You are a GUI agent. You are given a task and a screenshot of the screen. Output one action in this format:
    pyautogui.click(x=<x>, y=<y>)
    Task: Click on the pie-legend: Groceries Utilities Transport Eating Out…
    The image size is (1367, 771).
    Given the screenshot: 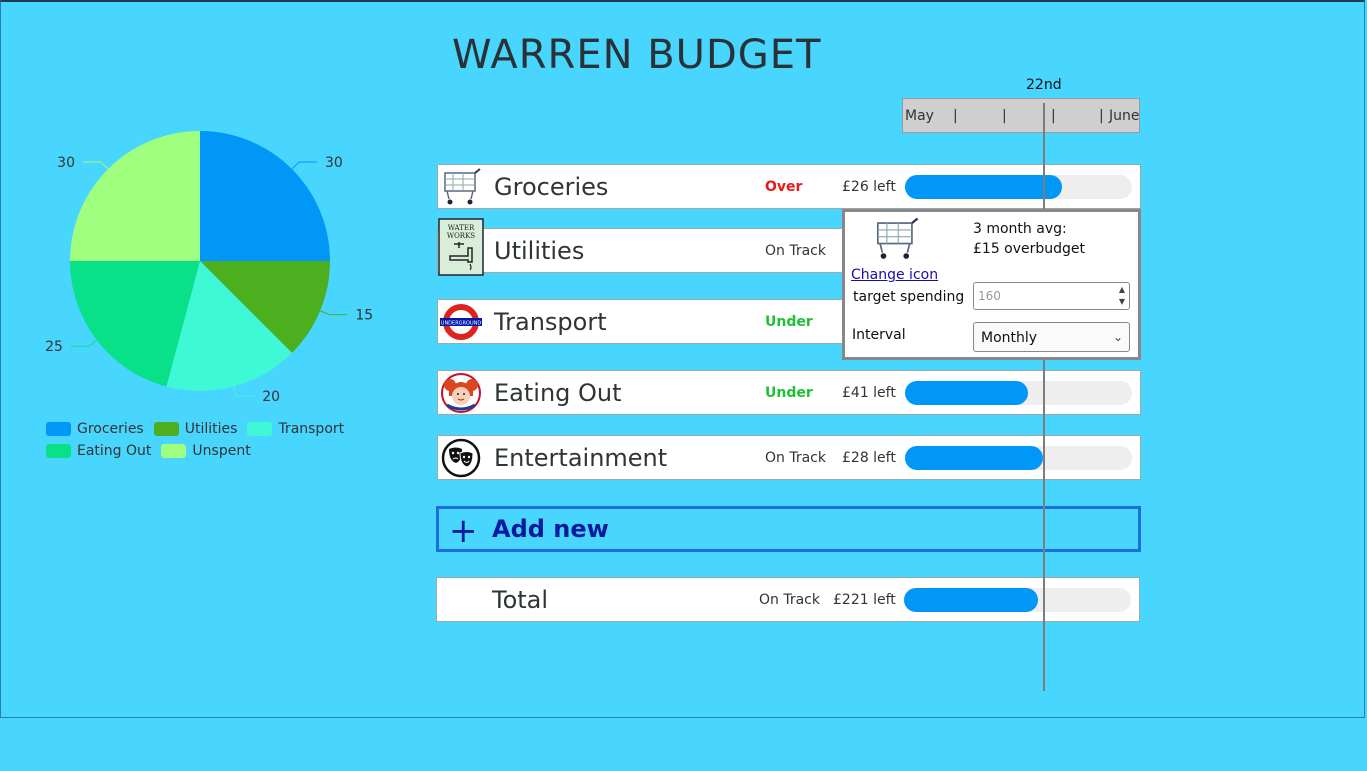 What is the action you would take?
    pyautogui.click(x=211, y=443)
    